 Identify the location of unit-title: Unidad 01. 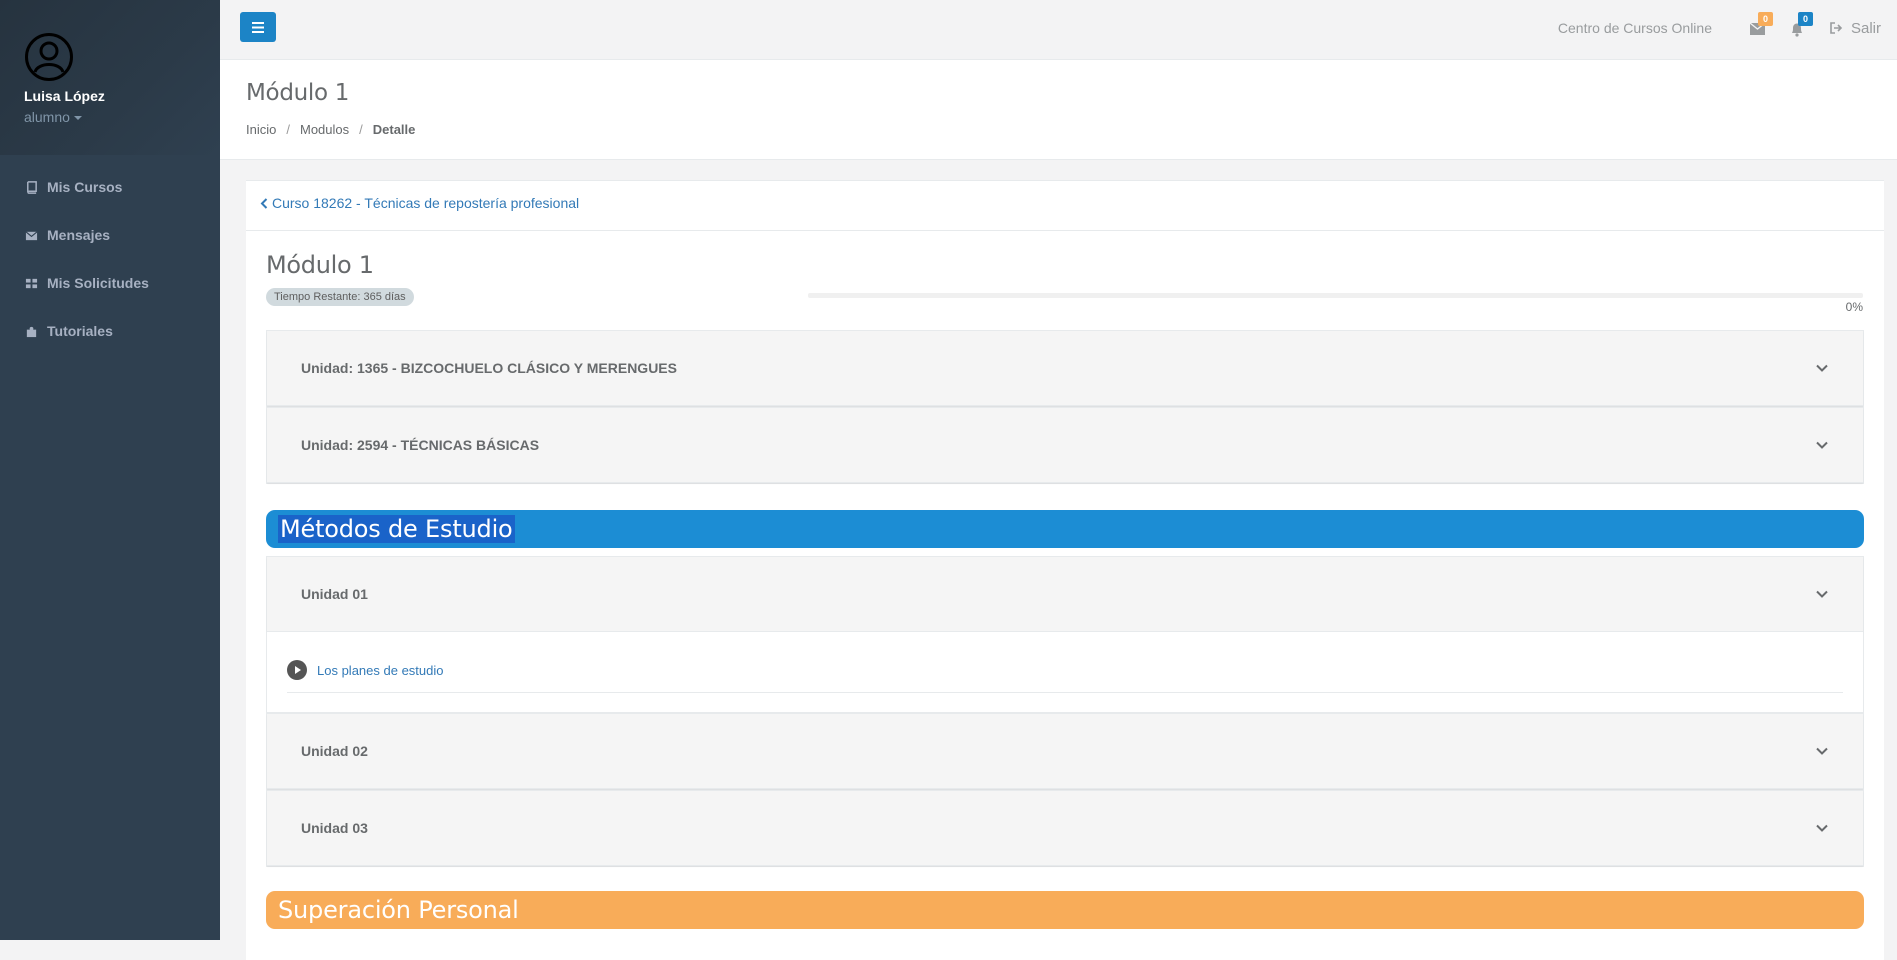
(334, 594).